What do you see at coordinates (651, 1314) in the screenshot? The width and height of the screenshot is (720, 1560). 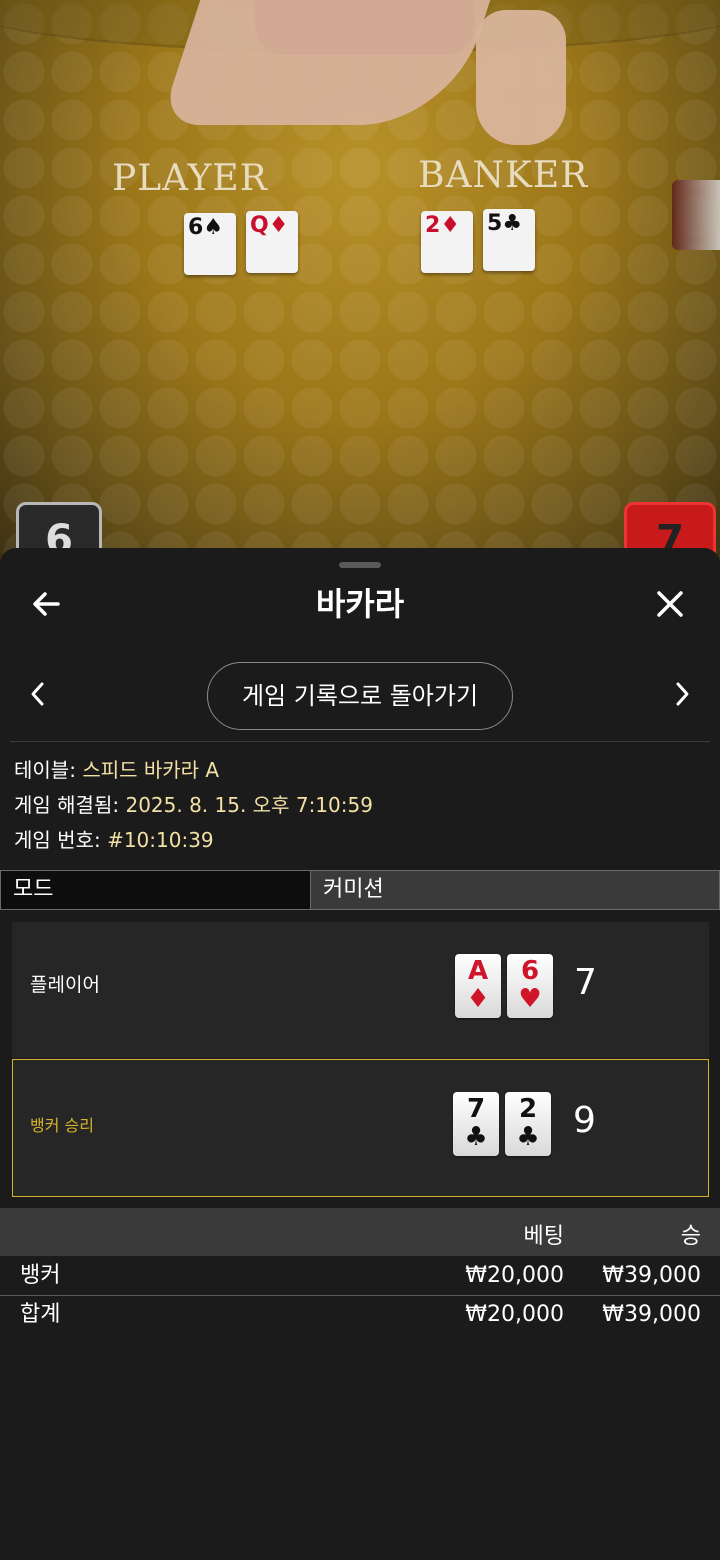 I see `total-win: ₩39,000` at bounding box center [651, 1314].